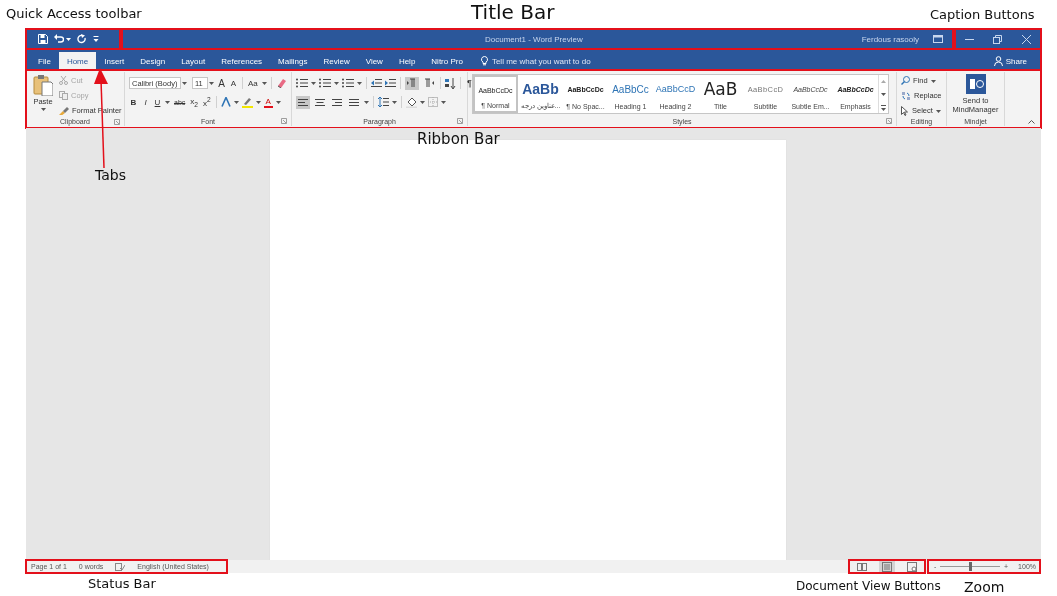 This screenshot has width=1057, height=596. What do you see at coordinates (302, 83) in the screenshot?
I see `bullets-icon` at bounding box center [302, 83].